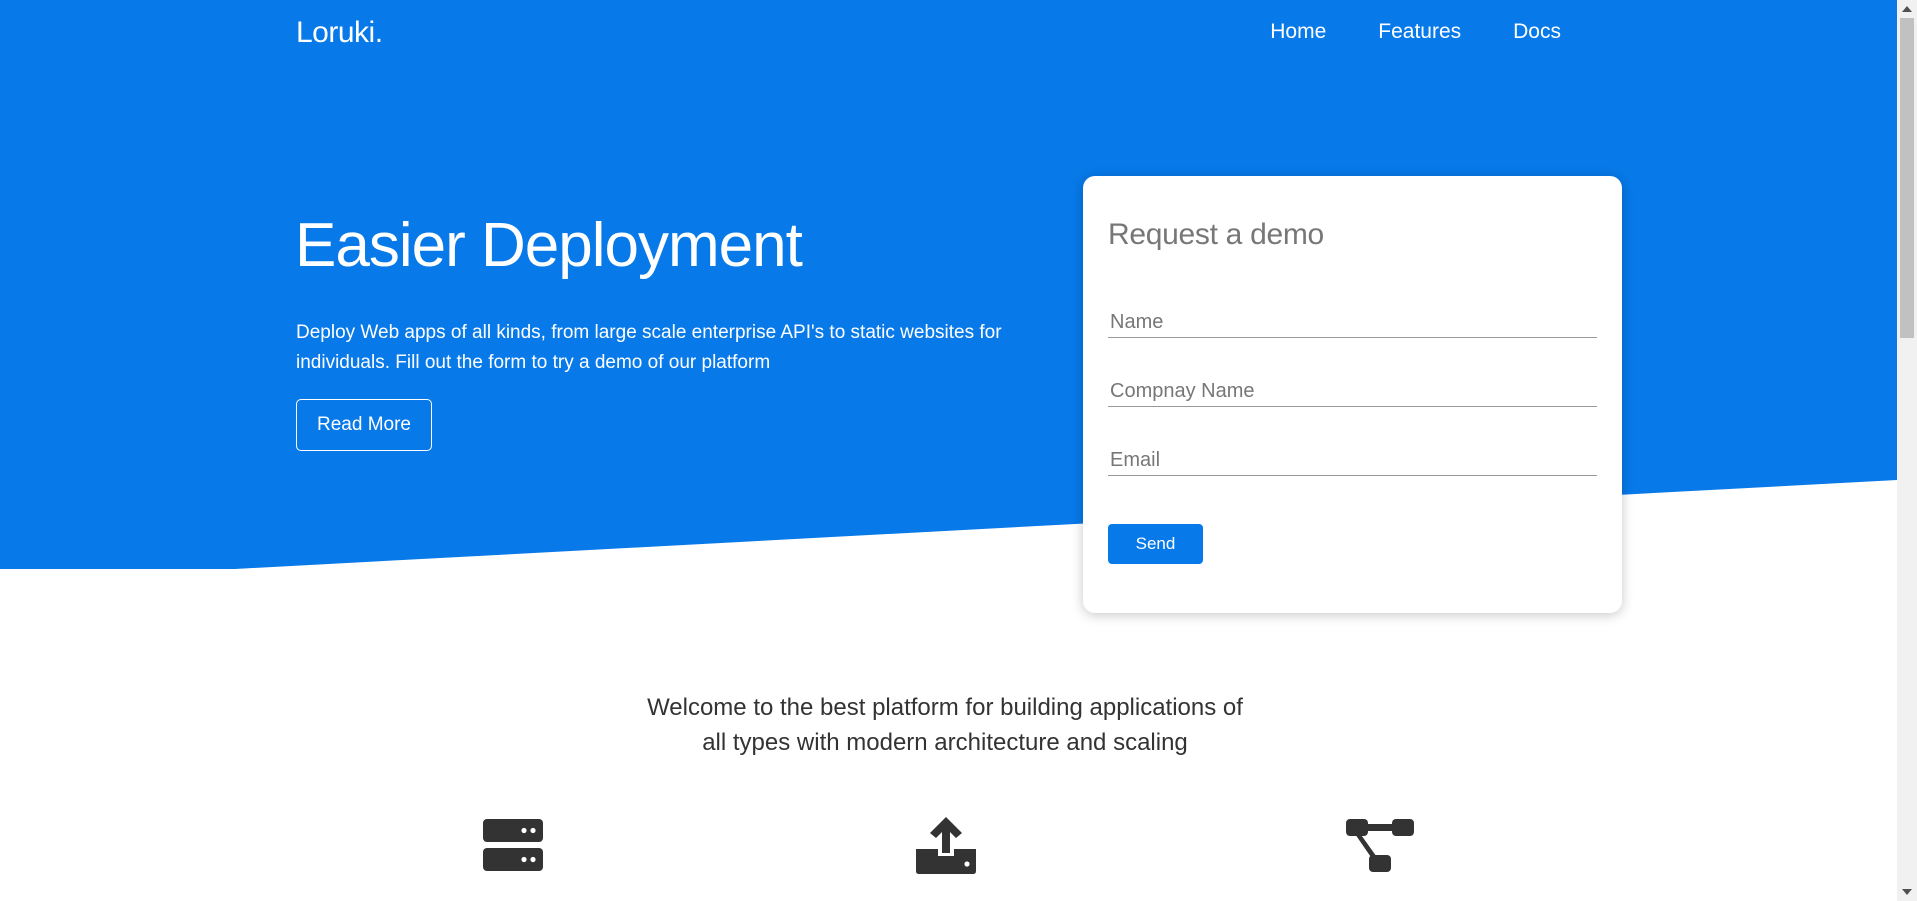  I want to click on server-icon, so click(513, 847).